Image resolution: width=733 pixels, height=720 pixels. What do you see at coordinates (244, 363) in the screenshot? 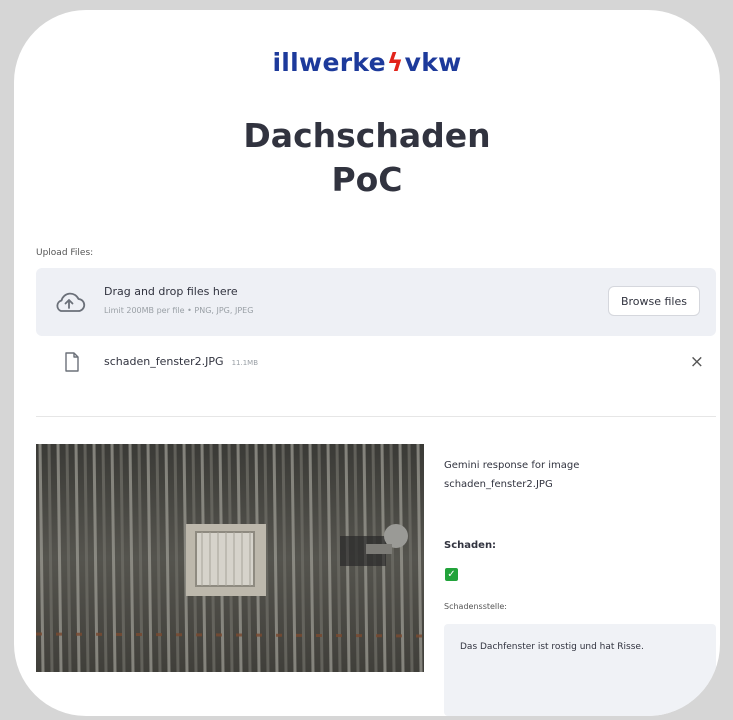
I see `file-size-text: 11.1MB` at bounding box center [244, 363].